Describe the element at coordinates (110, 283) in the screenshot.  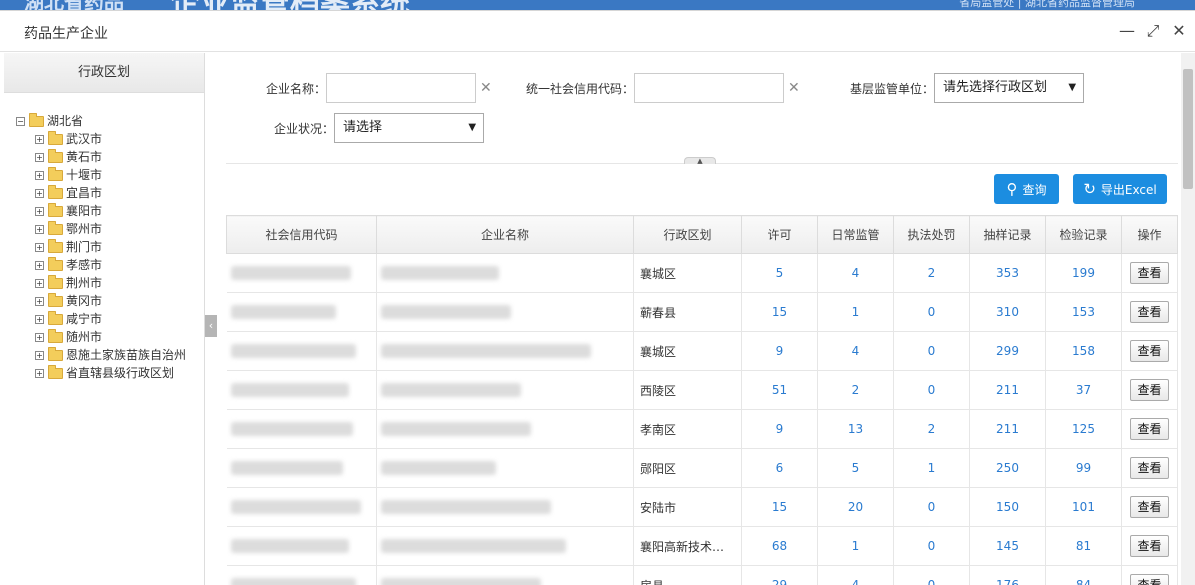
I see `tree-node-city: + 荆州市` at that location.